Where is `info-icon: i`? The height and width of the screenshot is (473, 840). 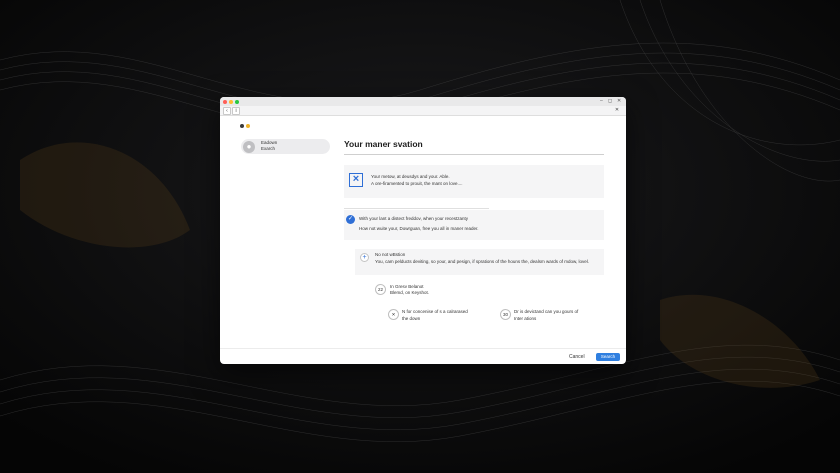 info-icon: i is located at coordinates (236, 111).